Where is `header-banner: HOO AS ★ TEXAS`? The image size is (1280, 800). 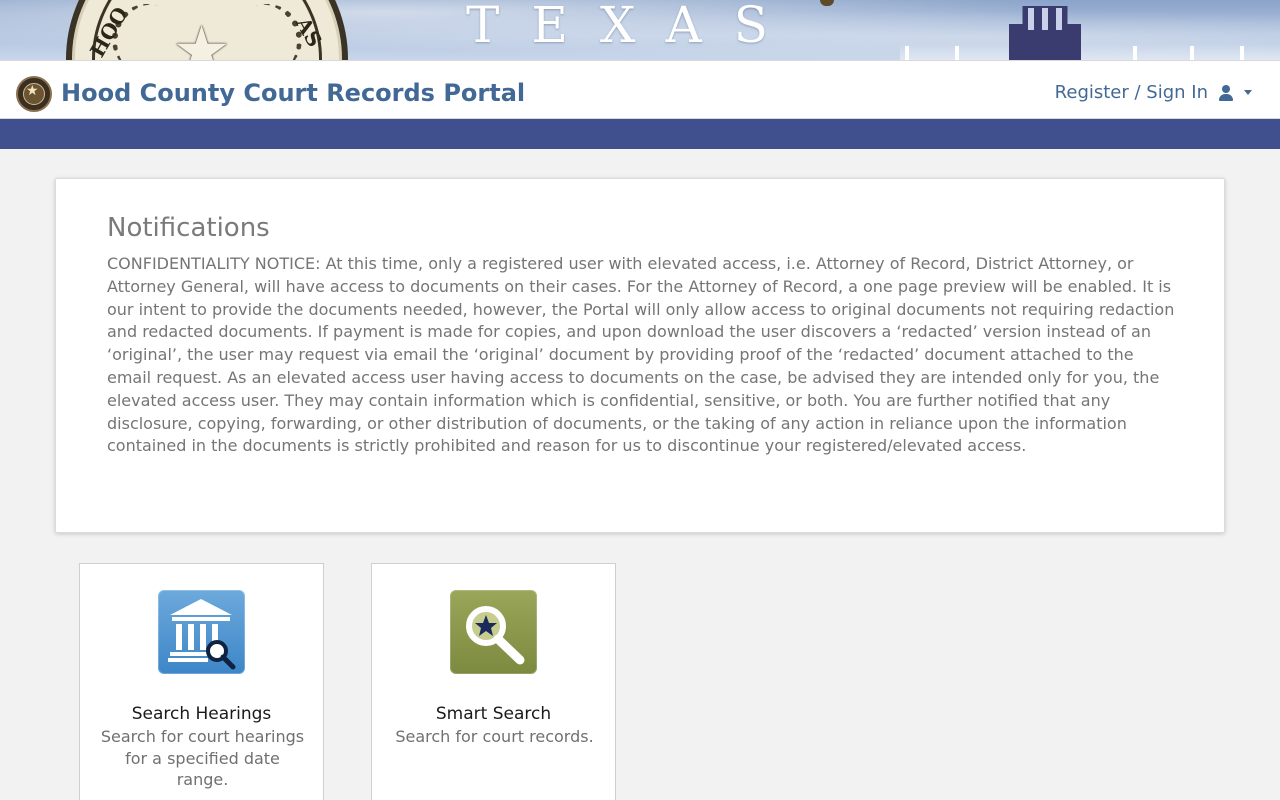 header-banner: HOO AS ★ TEXAS is located at coordinates (640, 30).